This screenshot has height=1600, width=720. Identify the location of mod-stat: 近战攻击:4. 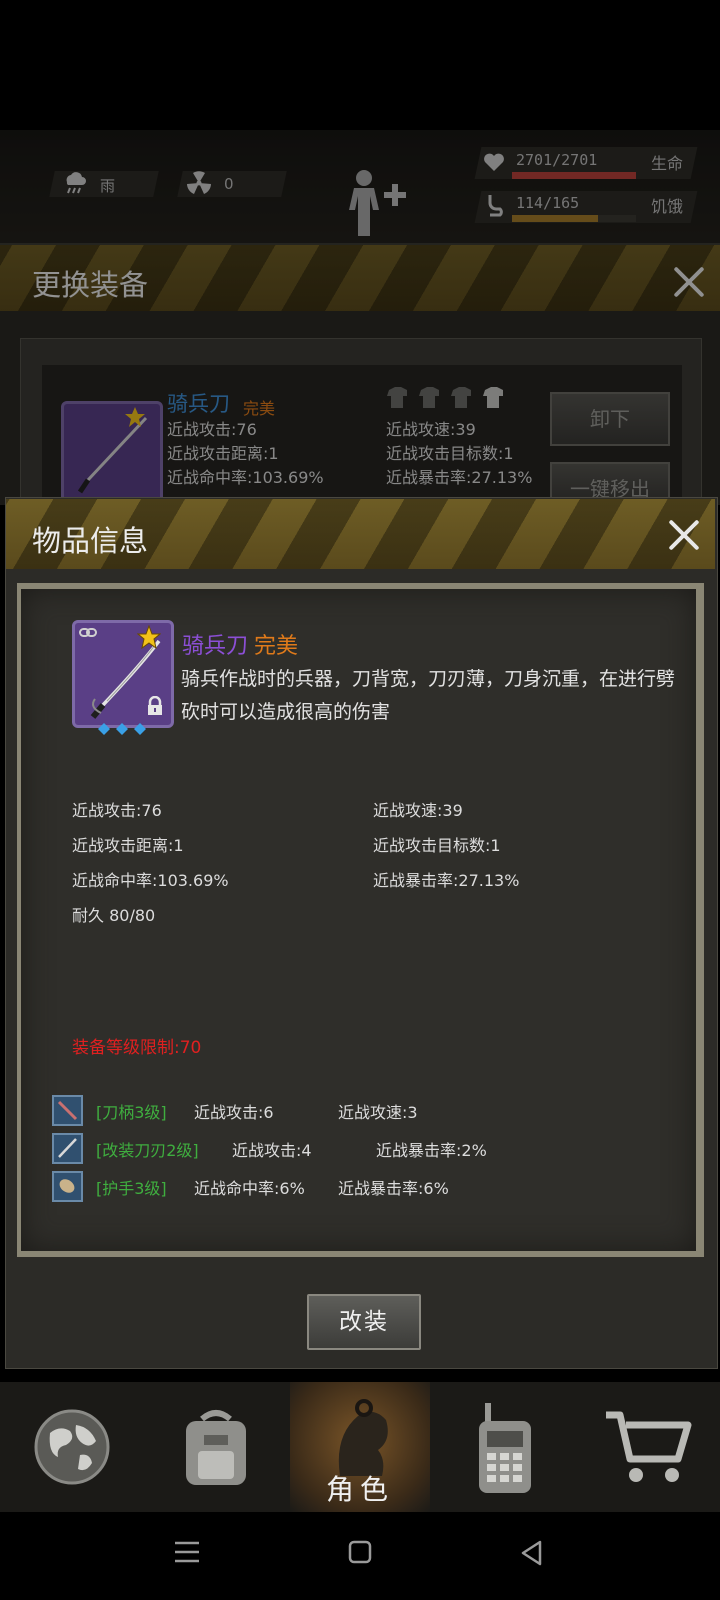
(272, 1150).